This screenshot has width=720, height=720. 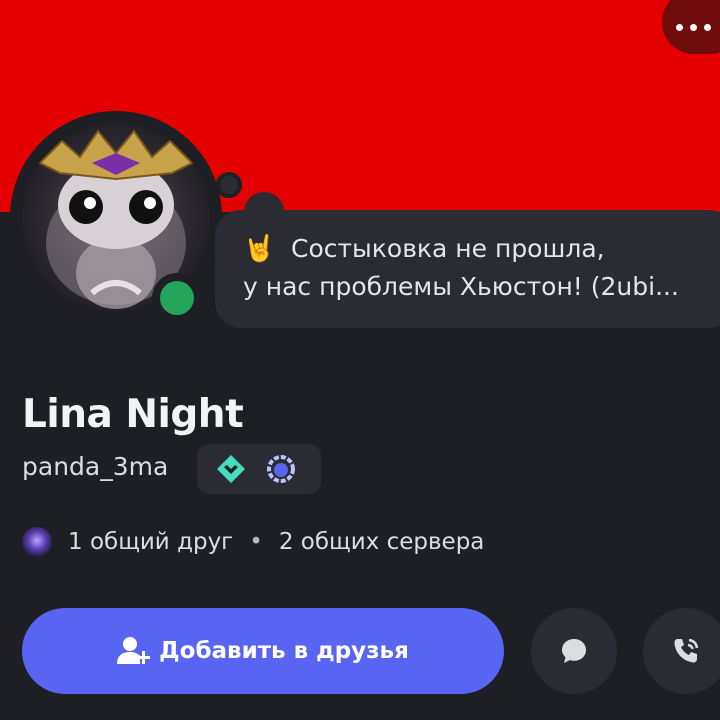 I want to click on badge-list, so click(x=259, y=469).